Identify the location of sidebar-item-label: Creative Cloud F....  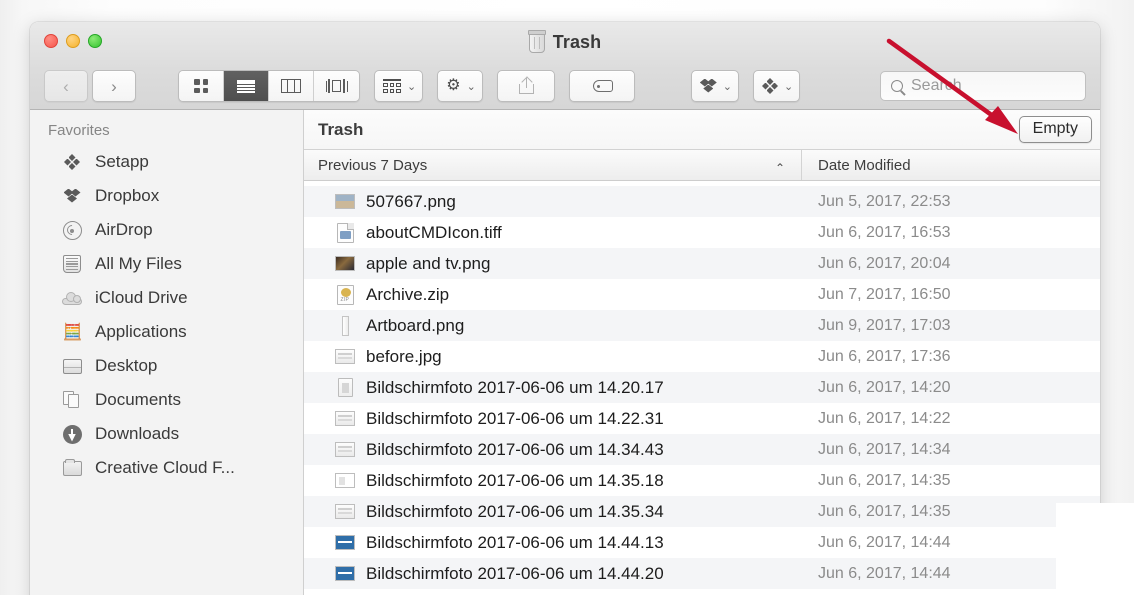
(165, 467).